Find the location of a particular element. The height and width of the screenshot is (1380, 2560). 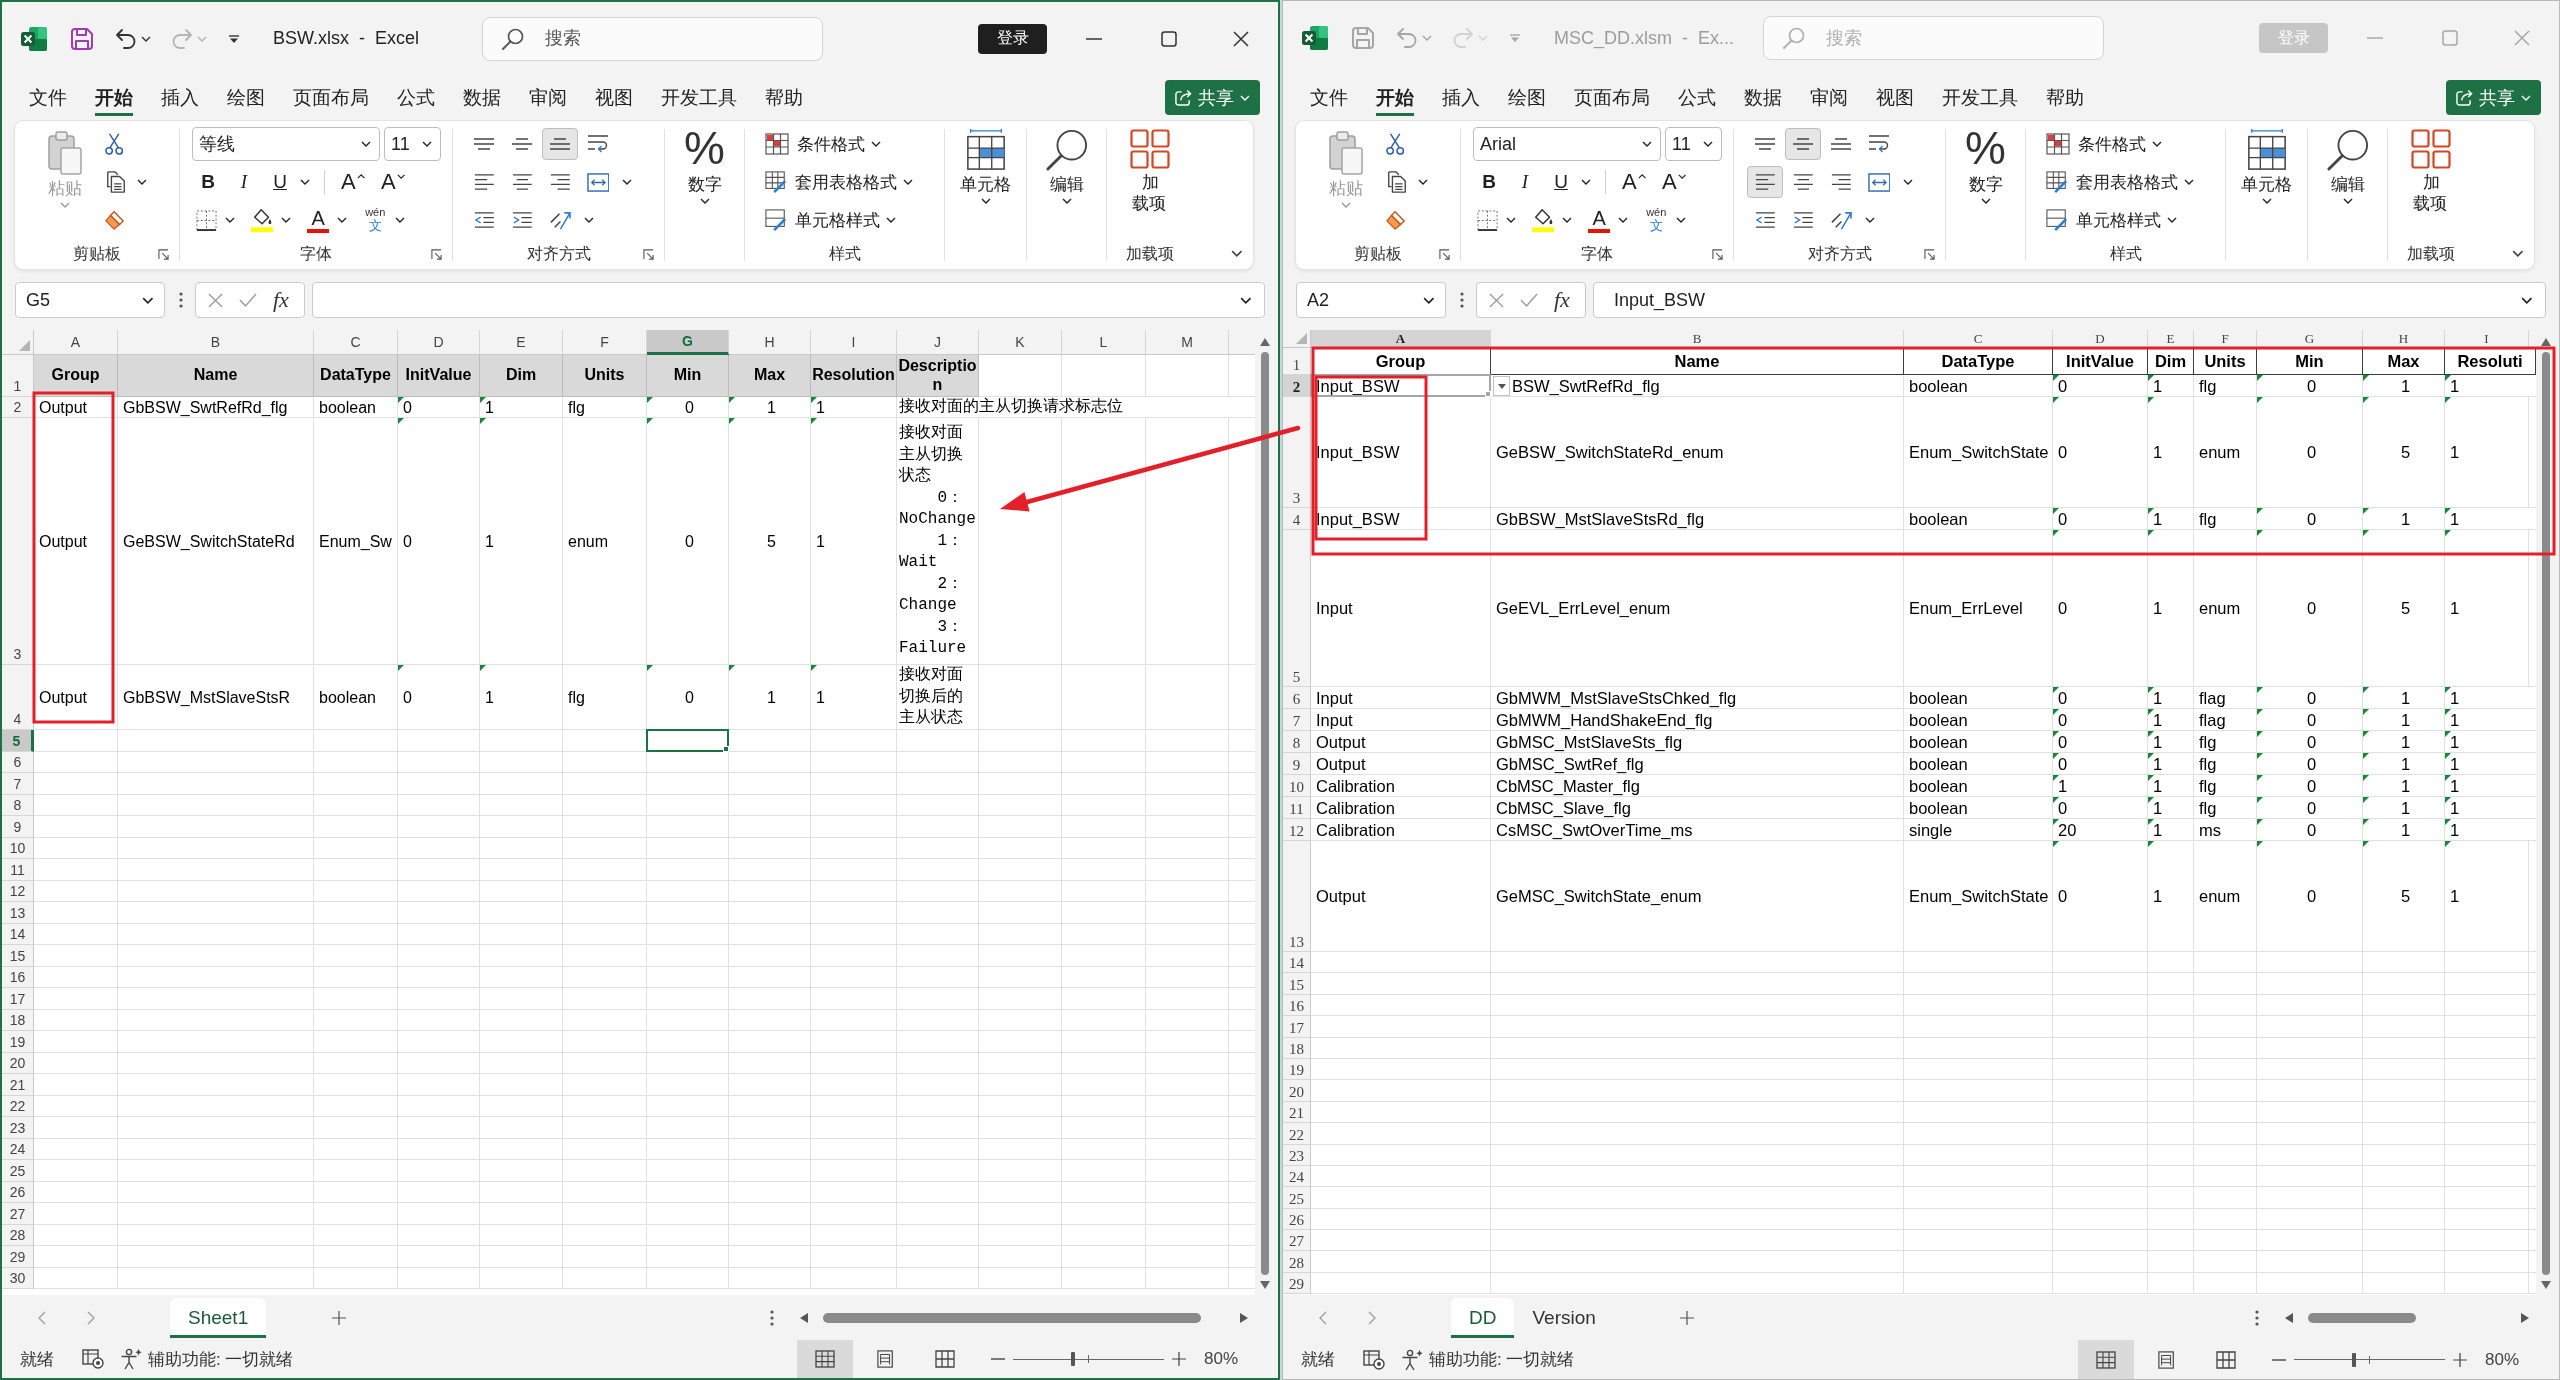

scroll-right-icon is located at coordinates (1244, 1317).